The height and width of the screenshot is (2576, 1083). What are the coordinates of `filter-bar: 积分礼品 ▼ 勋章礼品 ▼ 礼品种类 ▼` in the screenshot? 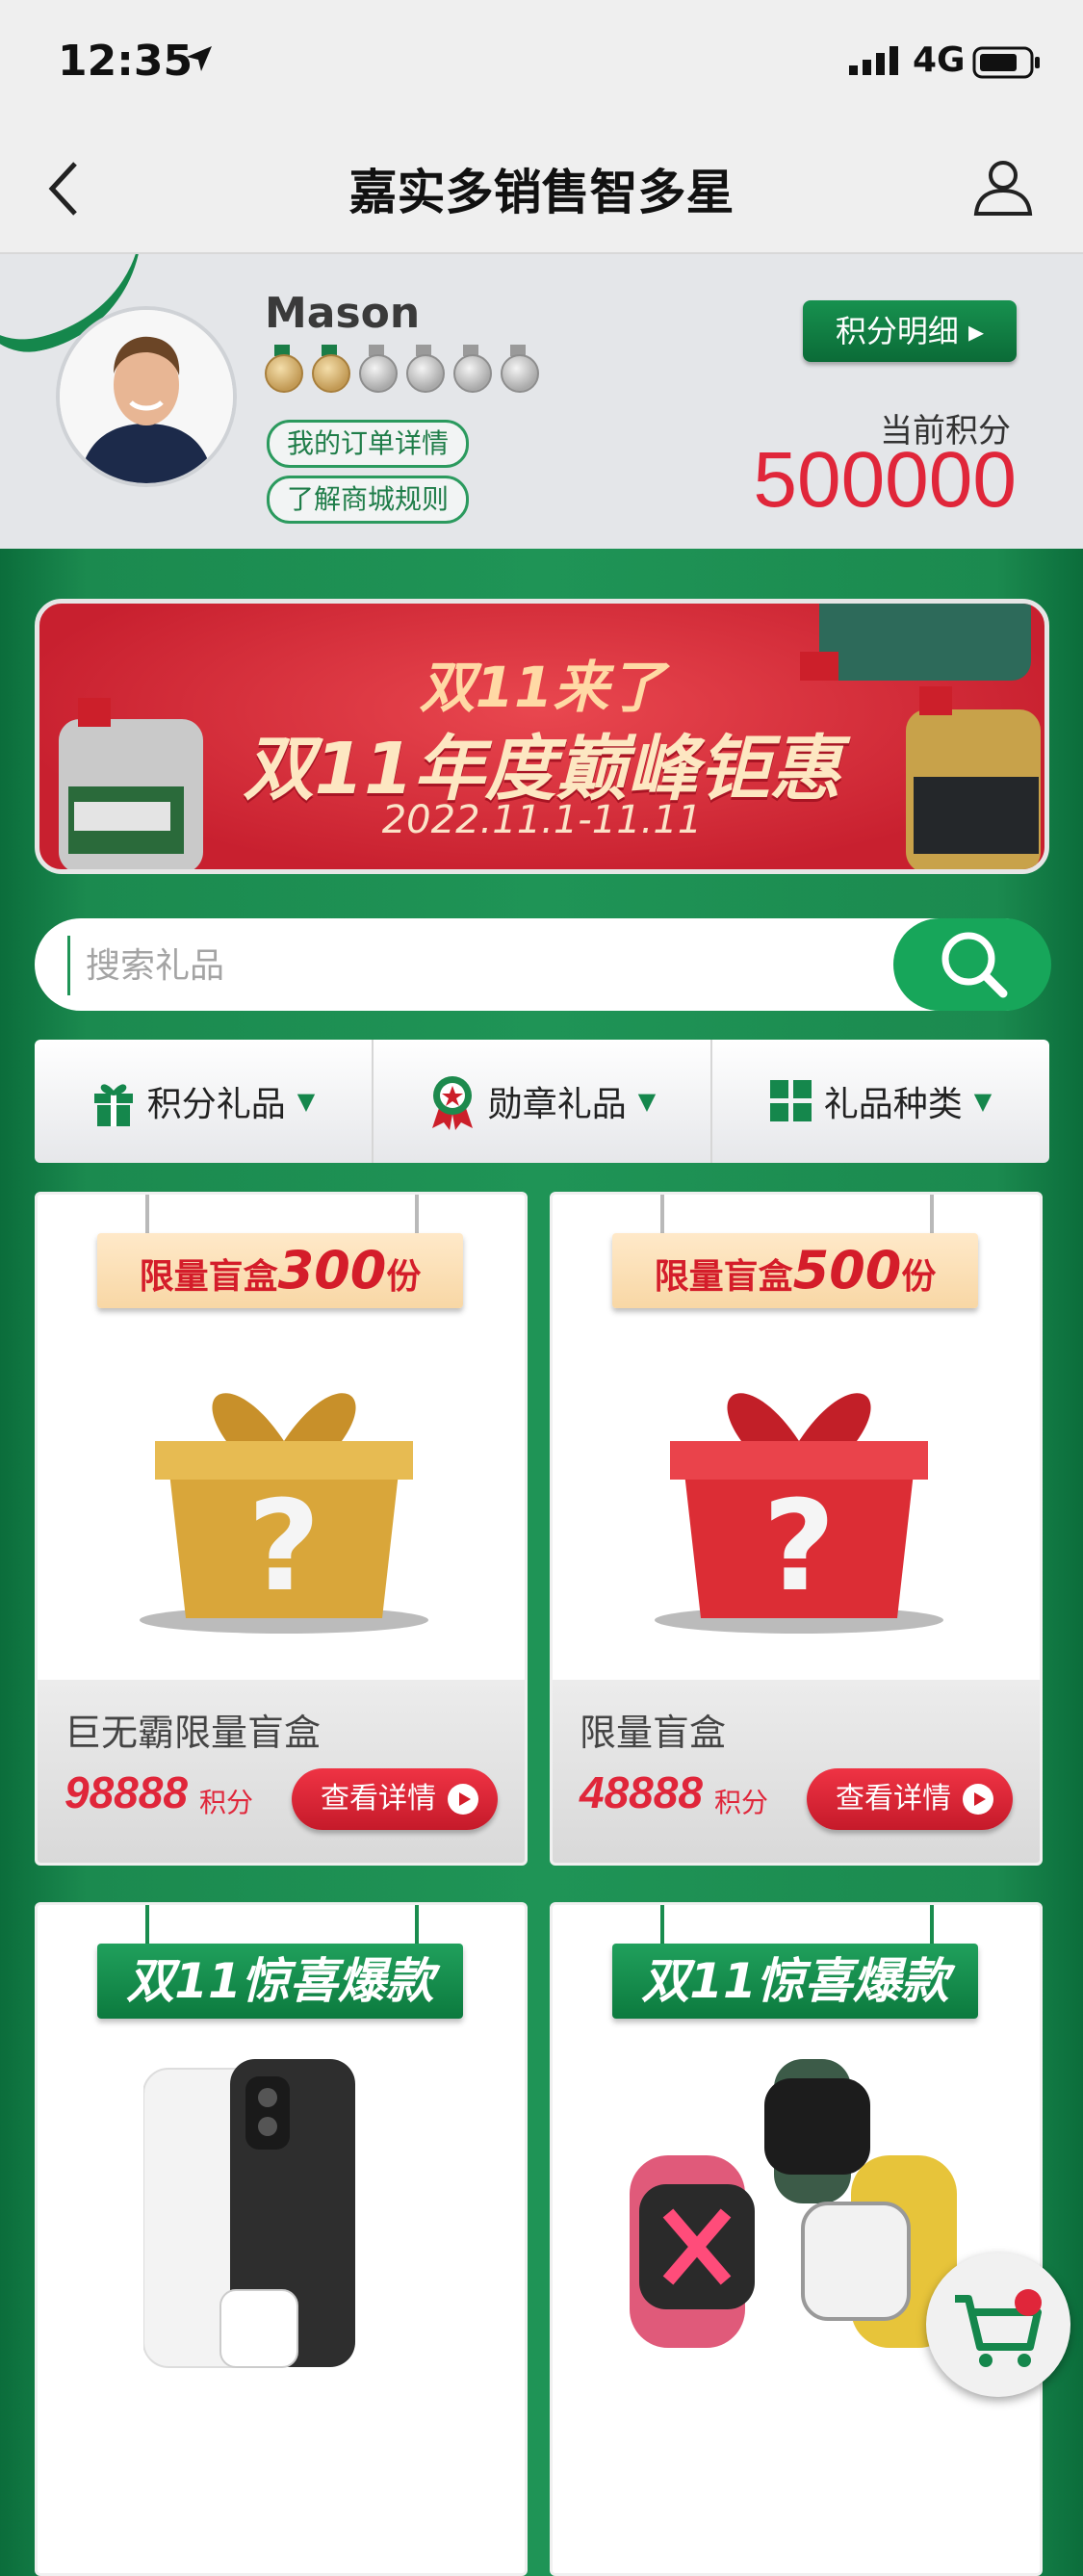 It's located at (542, 1101).